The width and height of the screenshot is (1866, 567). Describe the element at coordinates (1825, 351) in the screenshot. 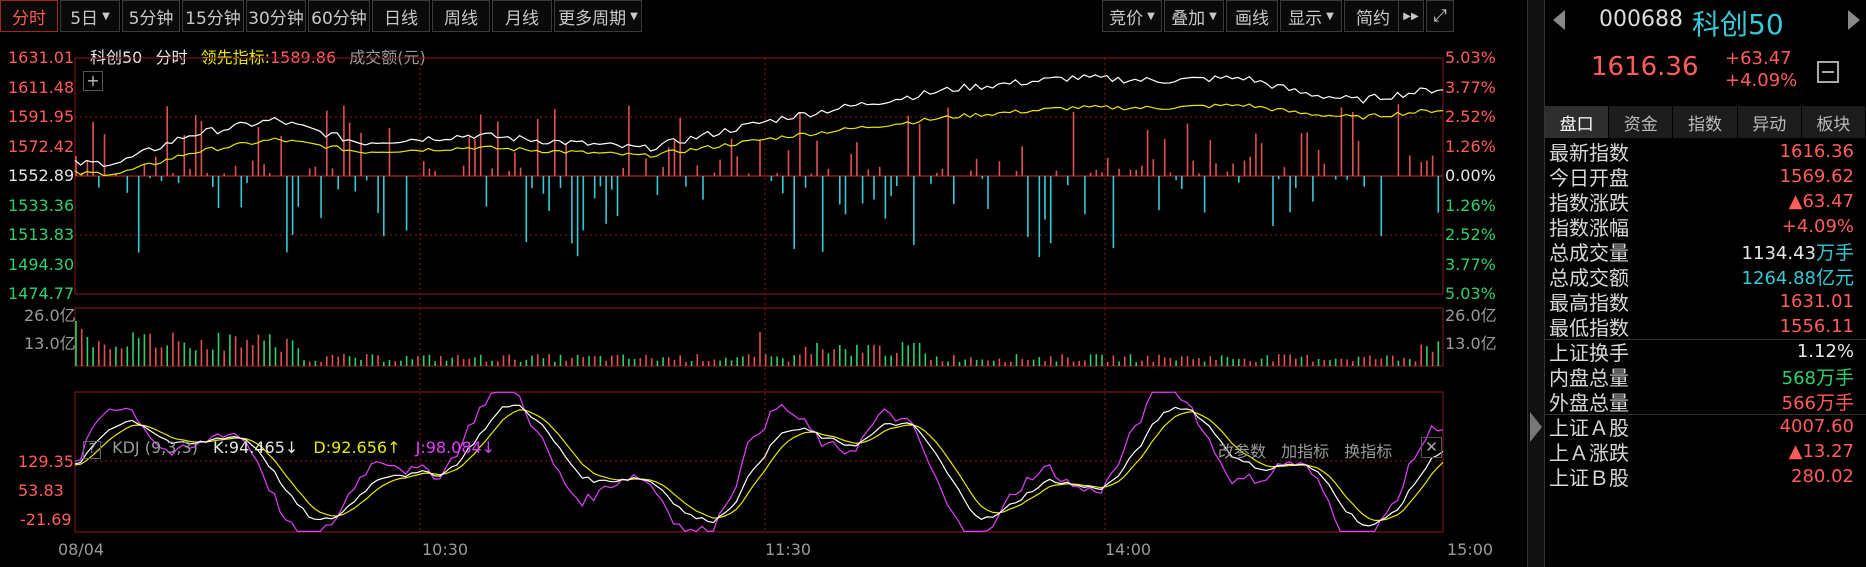

I see `quote-row-value: 1.12%` at that location.